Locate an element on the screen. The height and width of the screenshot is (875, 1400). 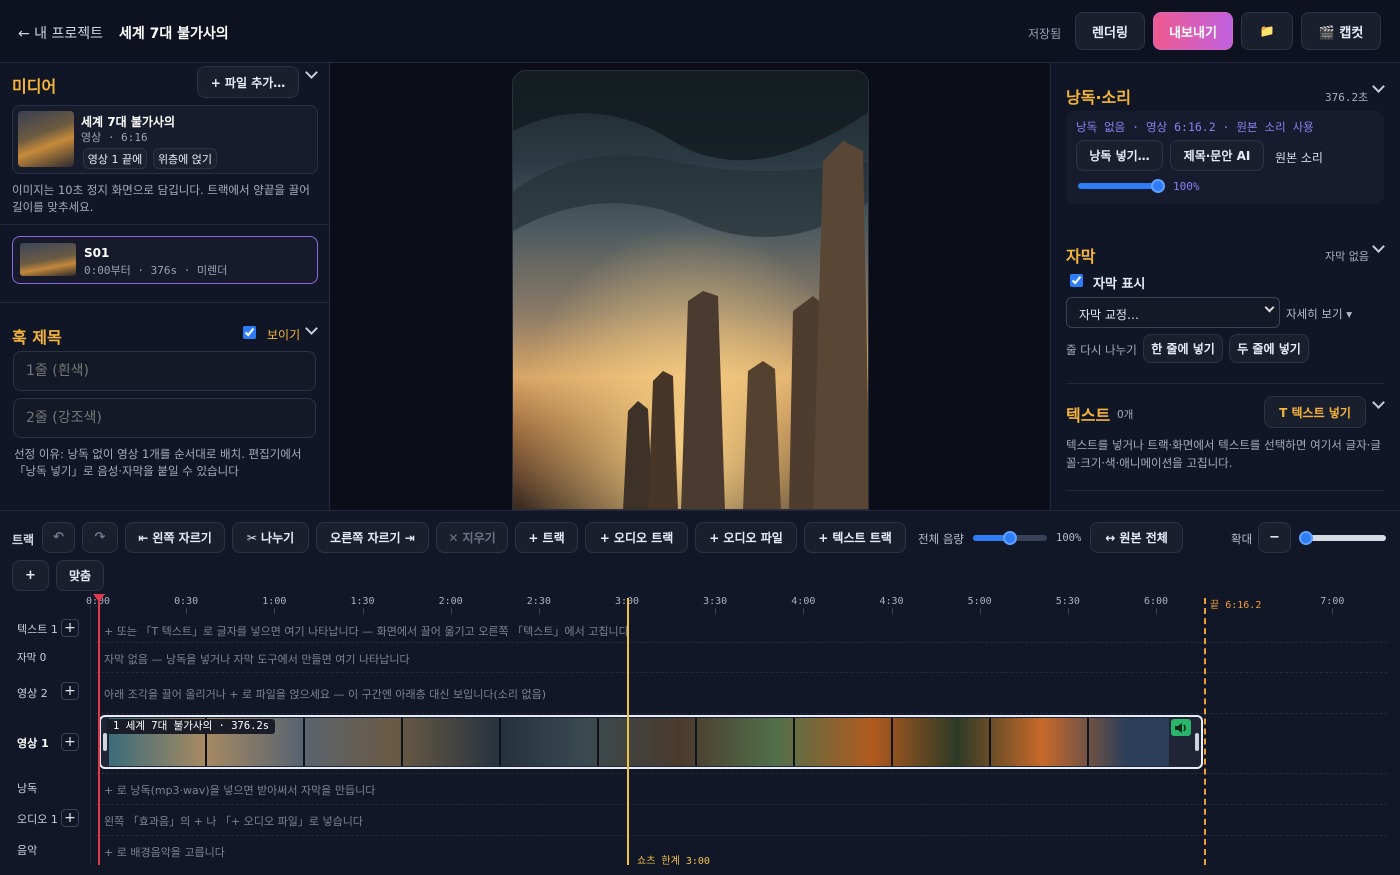
ruler-tick-label: 4:00 is located at coordinates (803, 601).